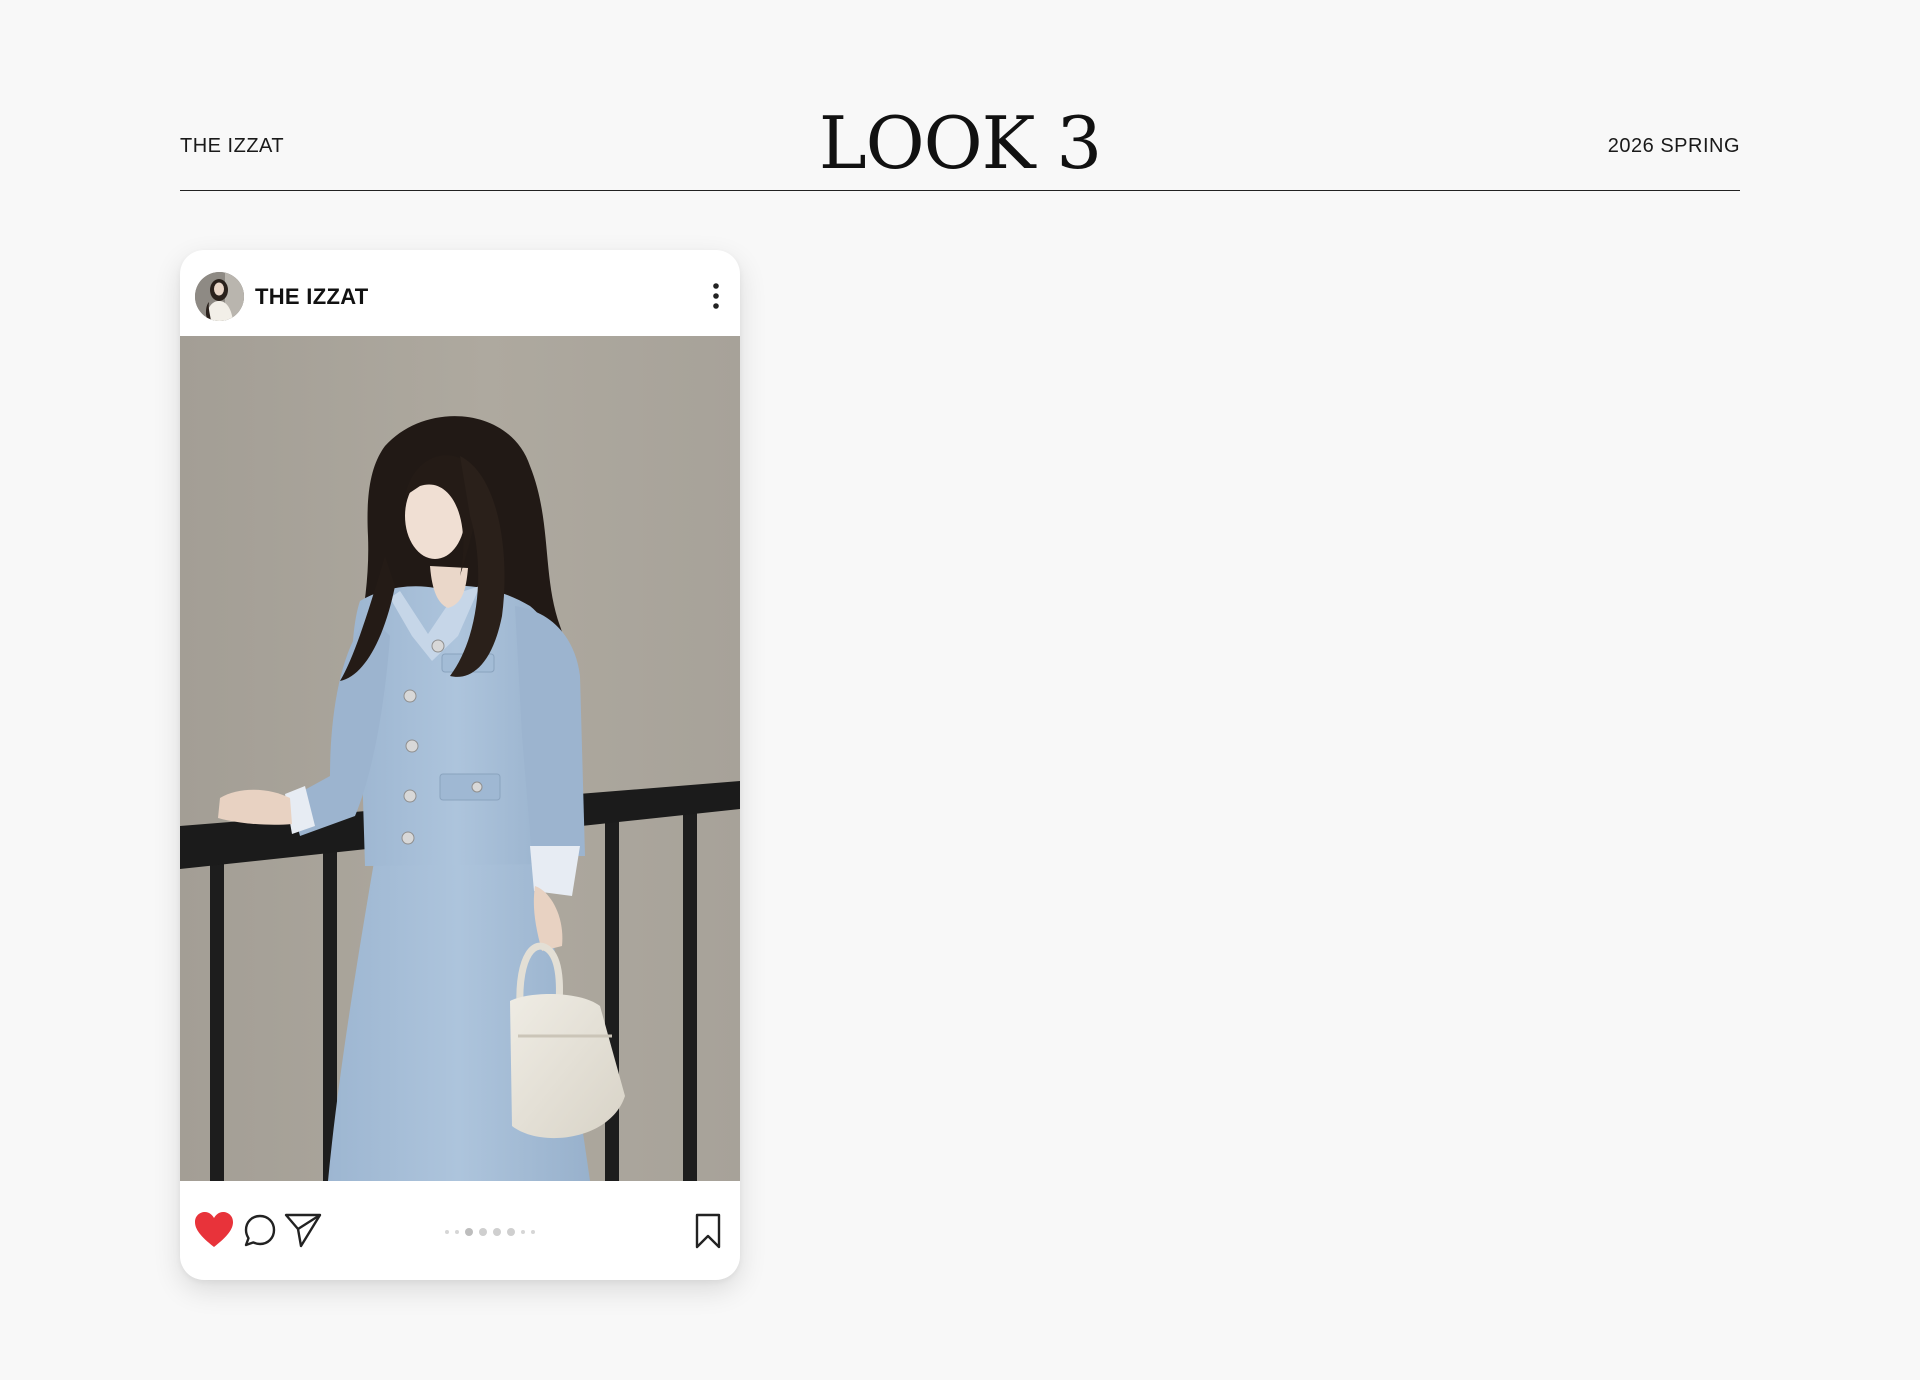  Describe the element at coordinates (214, 1230) in the screenshot. I see `heart-icon` at that location.